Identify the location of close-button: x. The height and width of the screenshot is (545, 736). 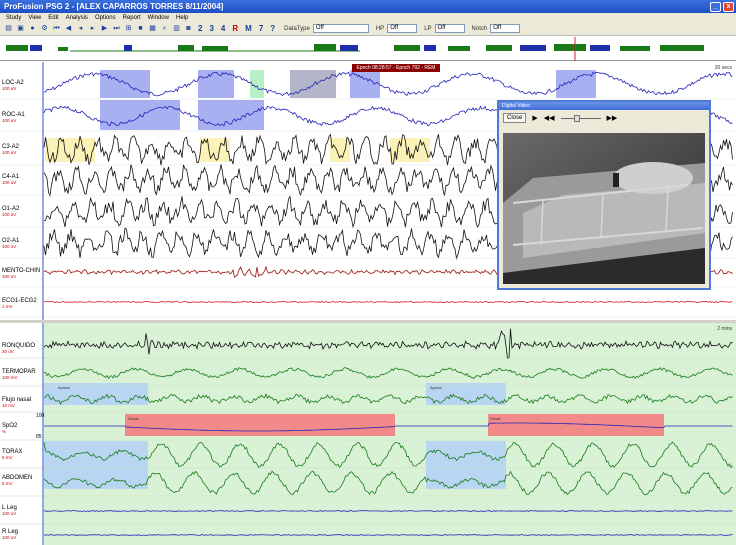
(728, 6).